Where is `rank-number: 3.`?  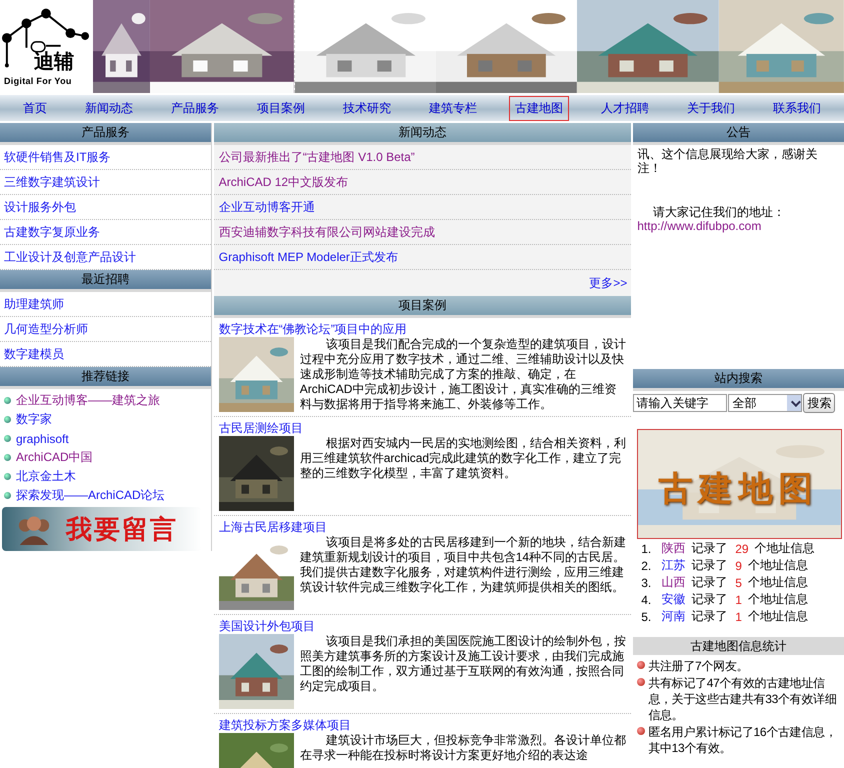
rank-number: 3. is located at coordinates (646, 583).